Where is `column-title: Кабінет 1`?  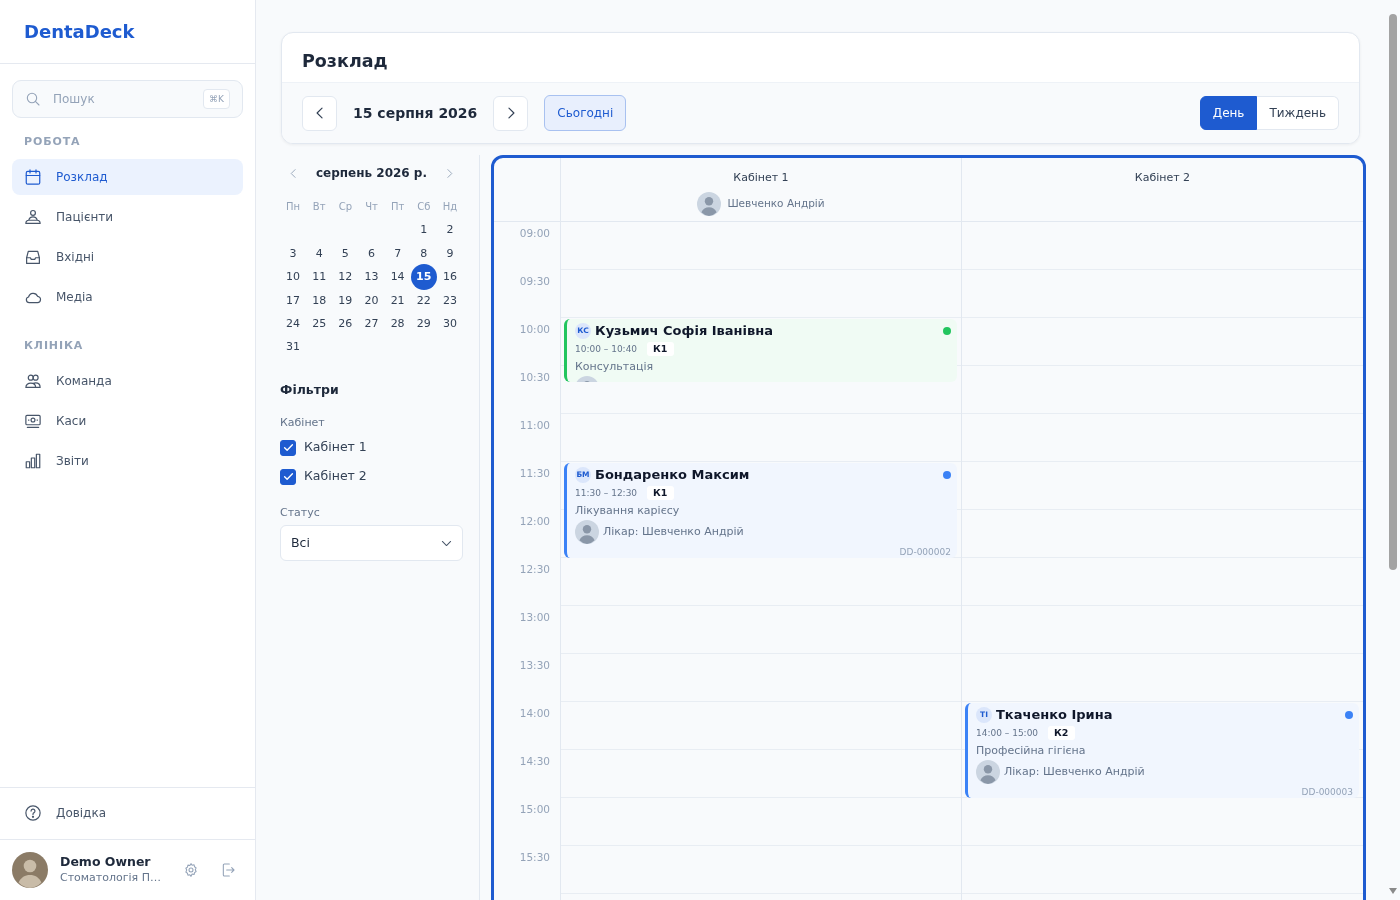 column-title: Кабінет 1 is located at coordinates (761, 178).